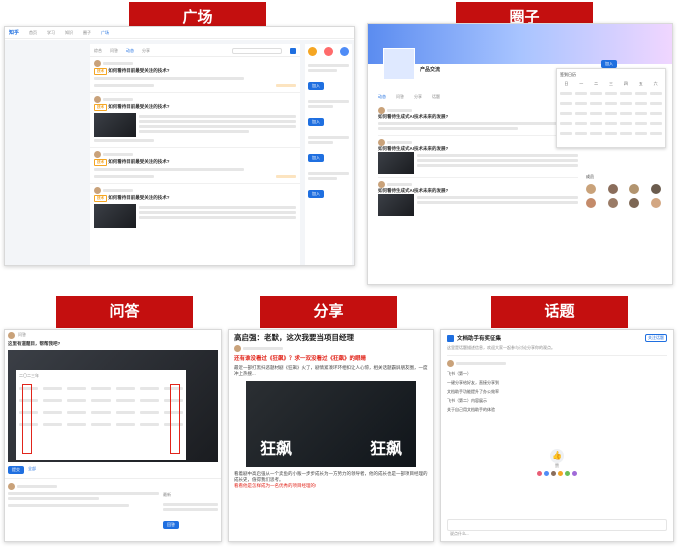 The height and width of the screenshot is (547, 678). I want to click on weekday: 日, so click(566, 83).